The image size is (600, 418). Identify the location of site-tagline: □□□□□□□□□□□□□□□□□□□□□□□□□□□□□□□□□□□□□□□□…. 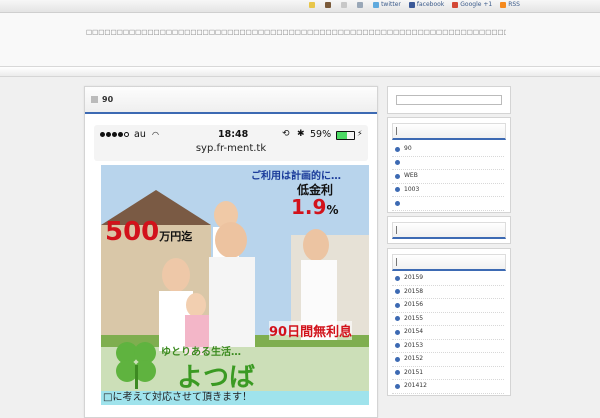
(296, 32).